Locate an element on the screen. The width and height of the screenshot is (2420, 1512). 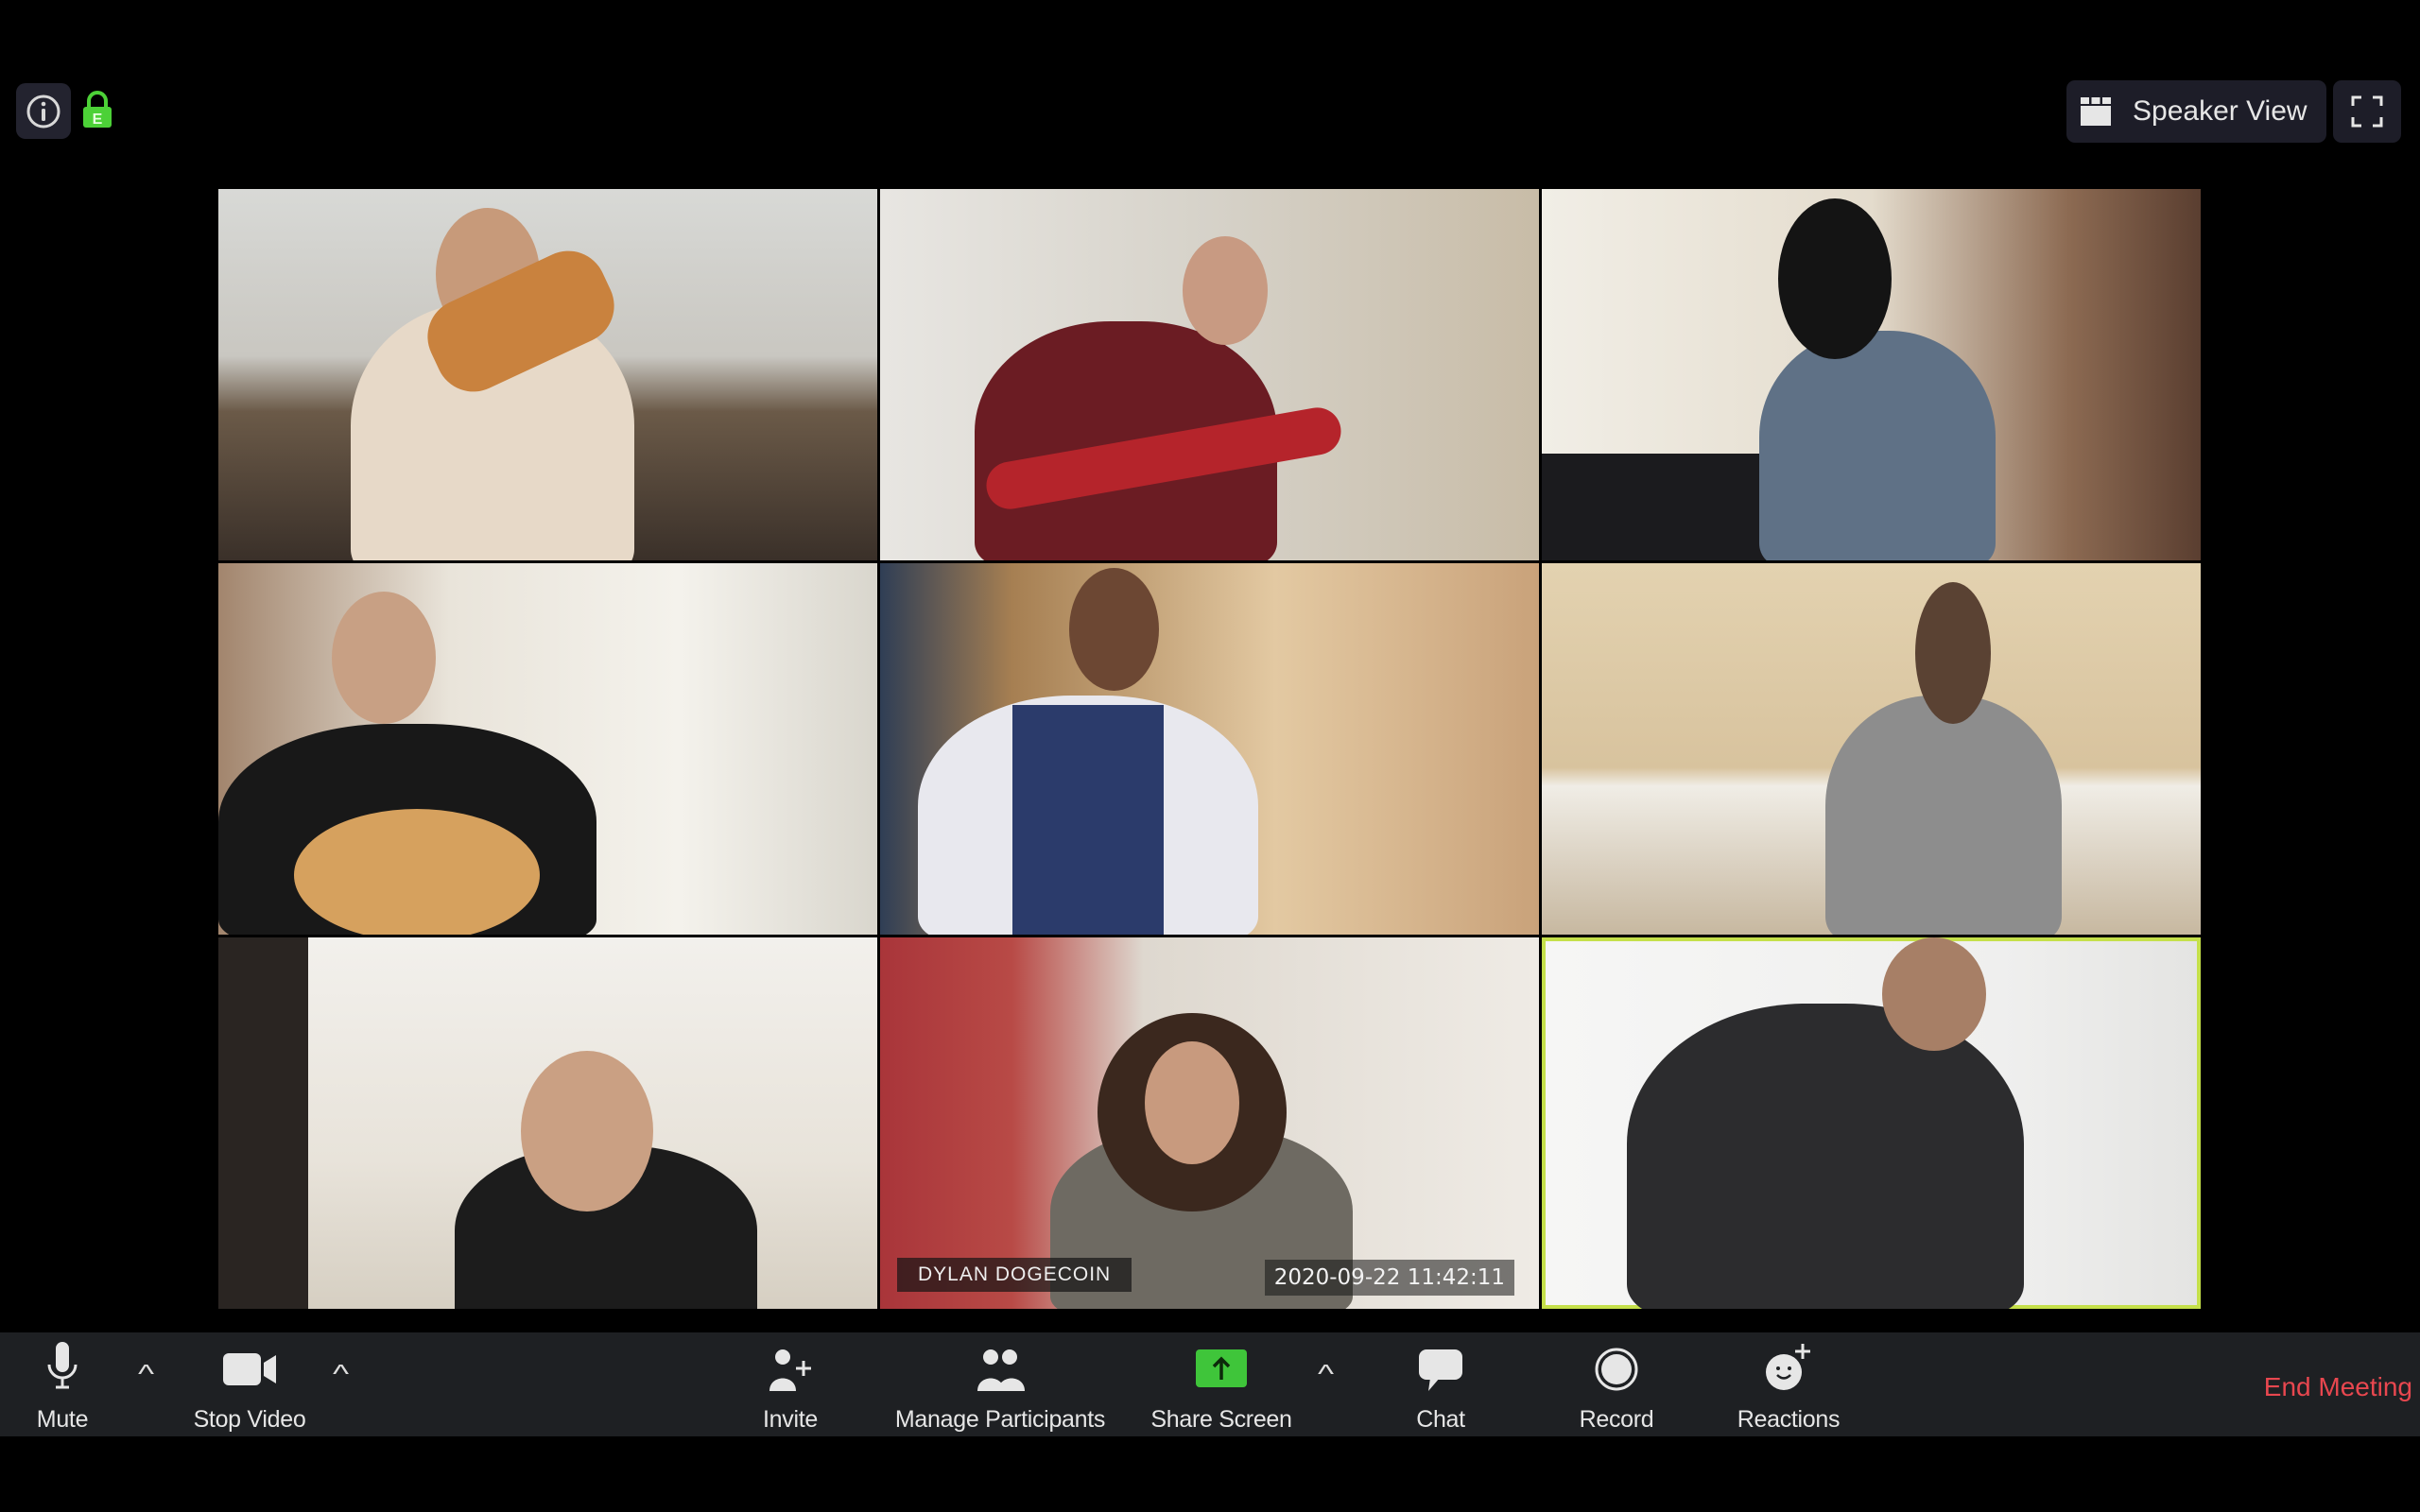
smiley-add-icon is located at coordinates (1788, 1367).